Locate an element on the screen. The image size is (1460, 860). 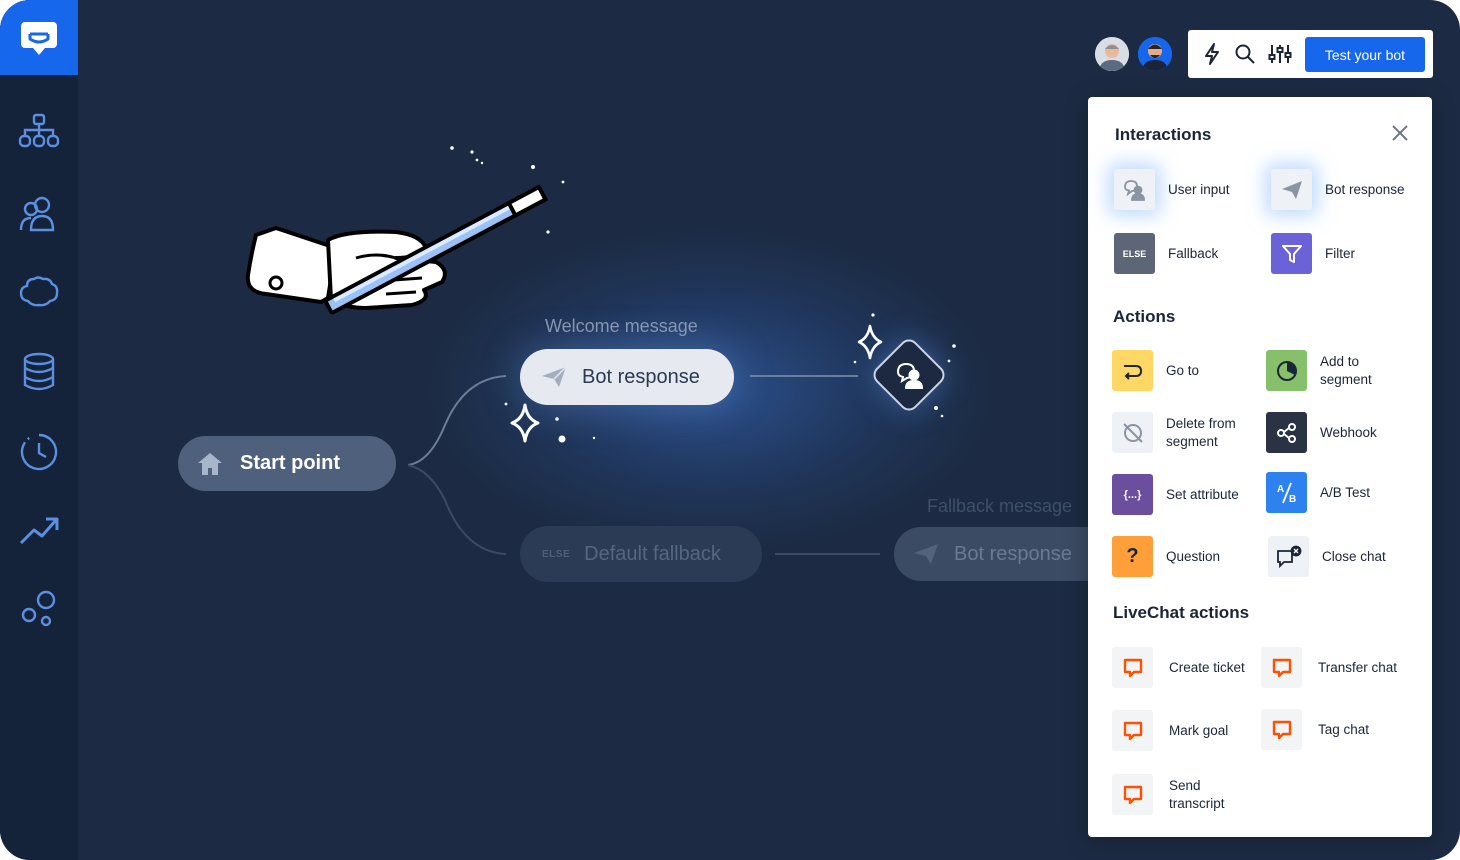
default-fallback-node: ELSE Default fallback is located at coordinates (641, 554).